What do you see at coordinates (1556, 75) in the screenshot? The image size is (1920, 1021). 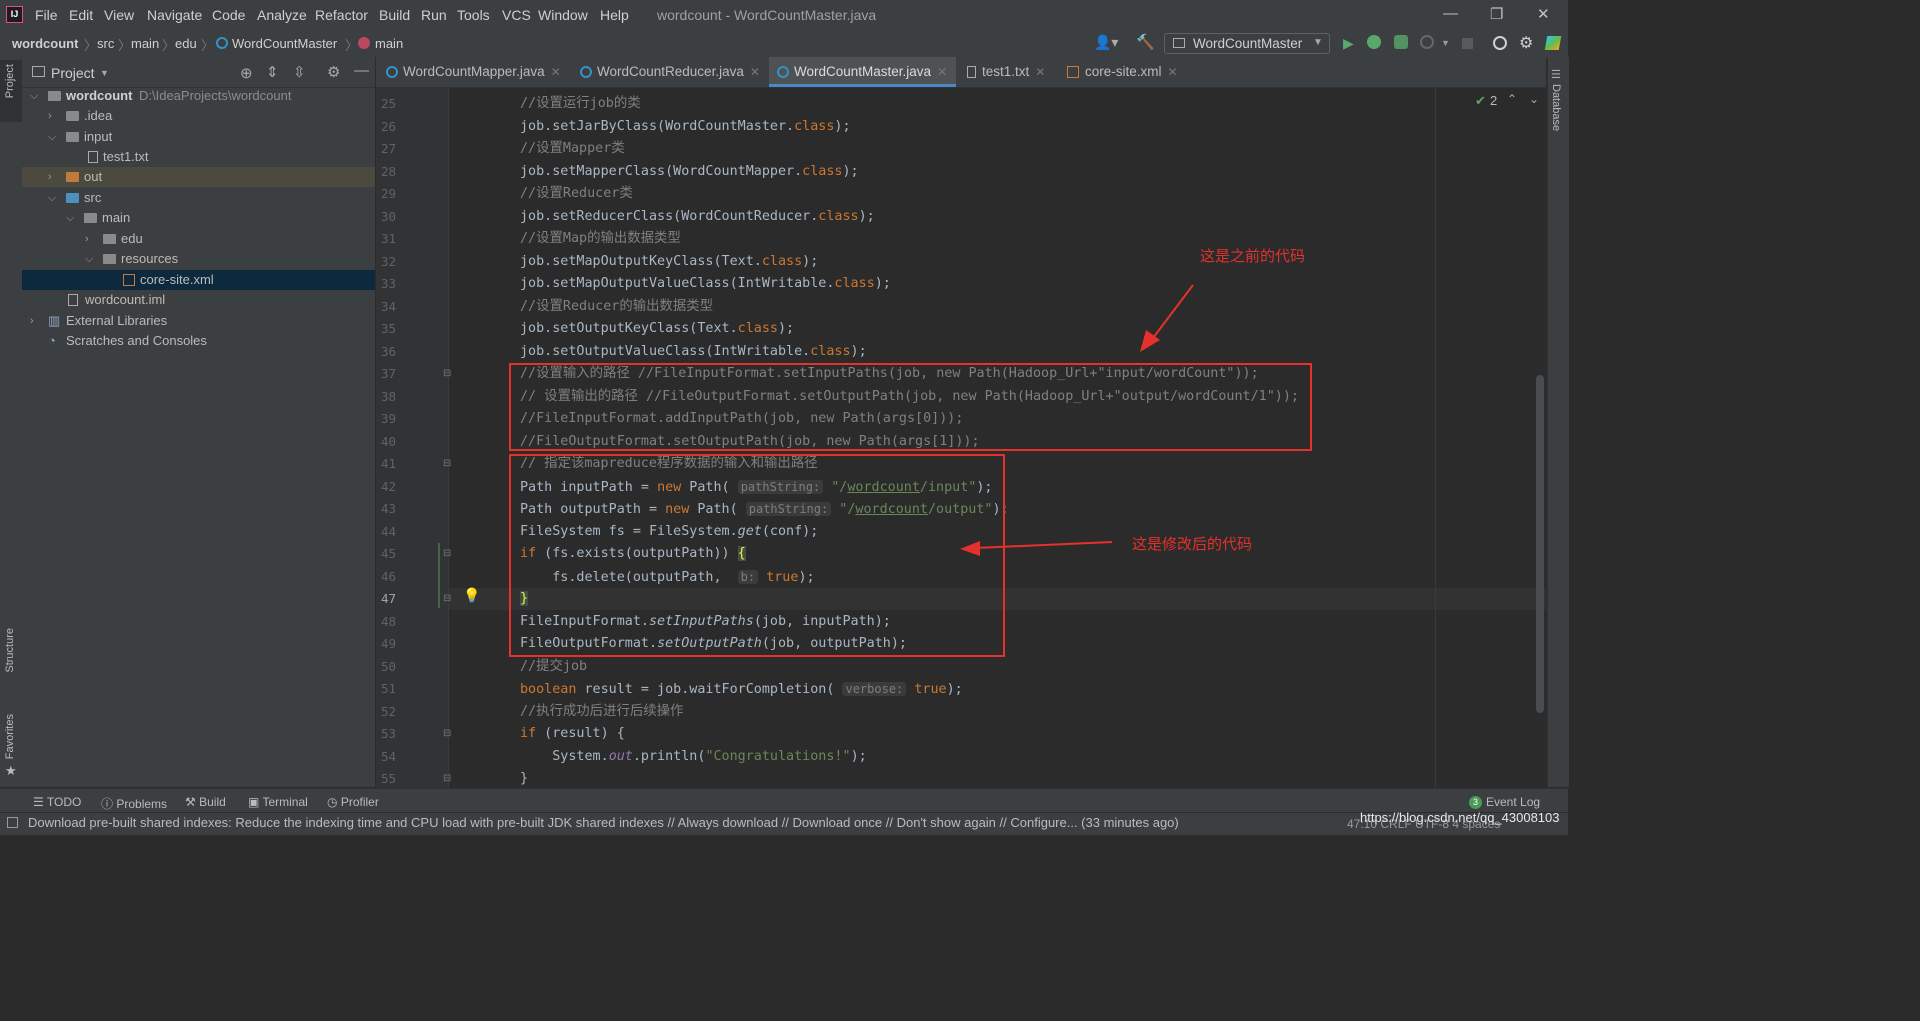 I see `database-icon: ☰` at bounding box center [1556, 75].